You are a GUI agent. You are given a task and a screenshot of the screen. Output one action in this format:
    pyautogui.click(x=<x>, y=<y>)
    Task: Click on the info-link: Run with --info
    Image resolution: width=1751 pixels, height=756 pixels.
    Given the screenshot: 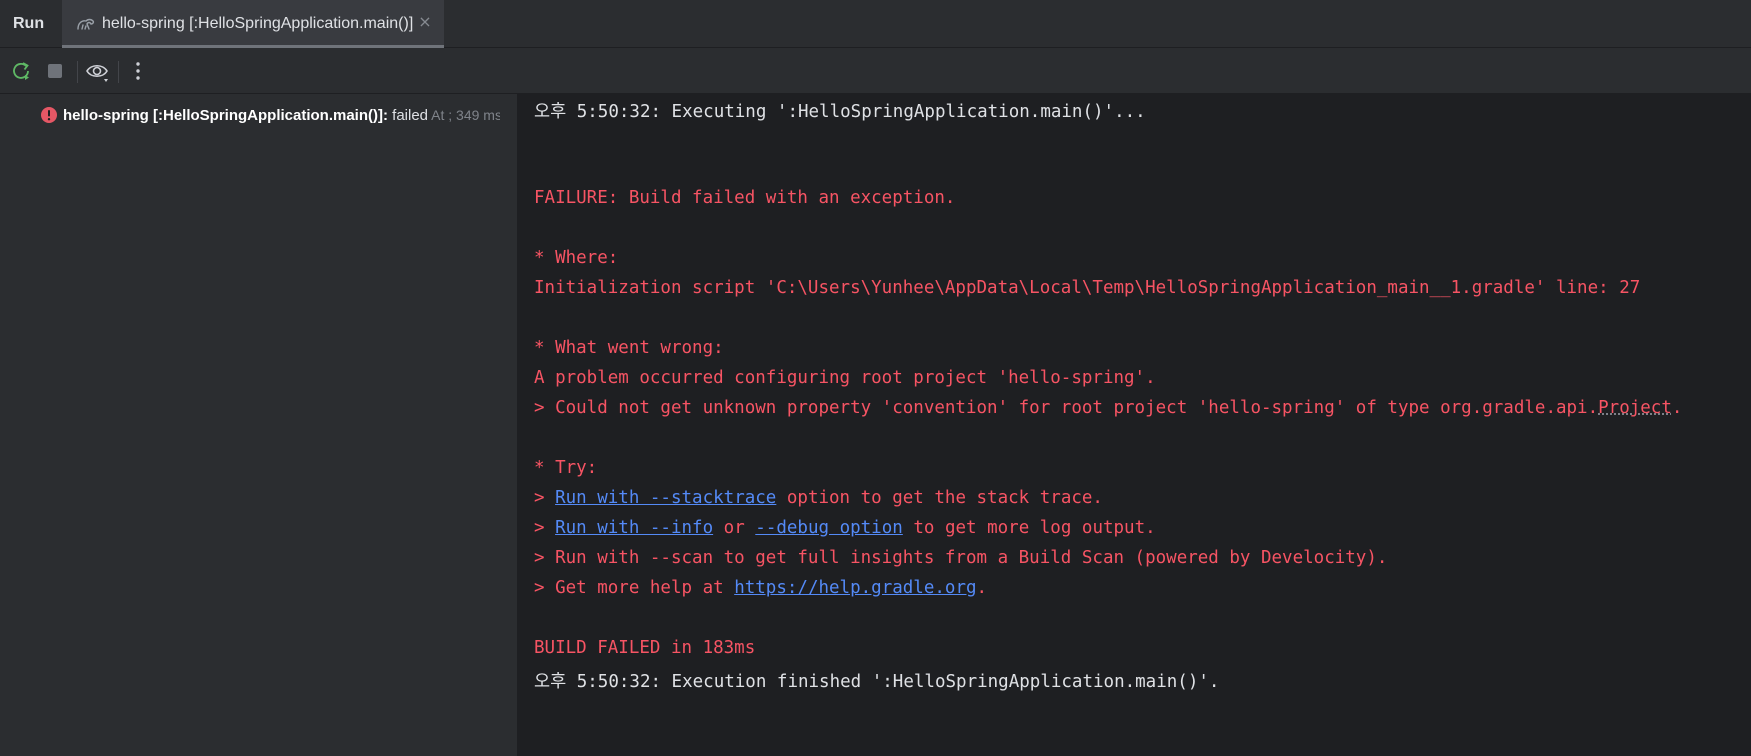 What is the action you would take?
    pyautogui.click(x=634, y=528)
    